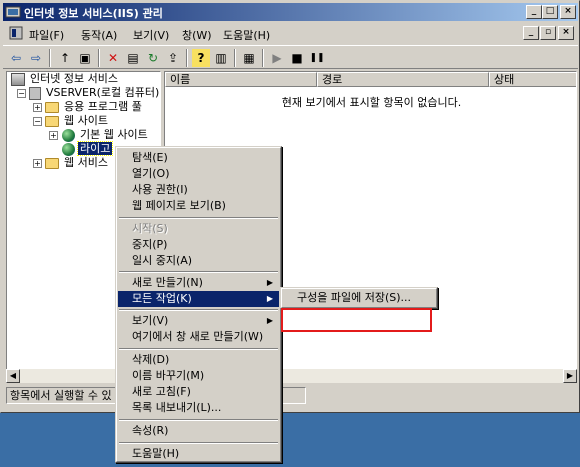  Describe the element at coordinates (548, 33) in the screenshot. I see `inner-restore-button: ▫` at that location.